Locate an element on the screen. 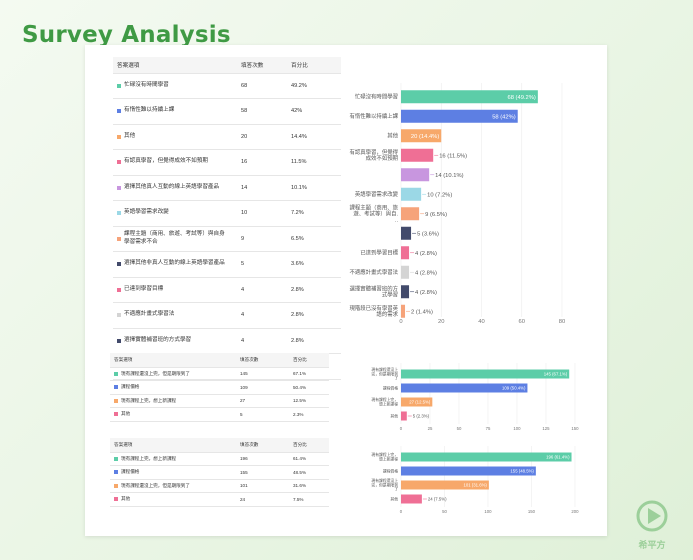 This screenshot has height=560, width=693. count-cell: 9 is located at coordinates (262, 239).